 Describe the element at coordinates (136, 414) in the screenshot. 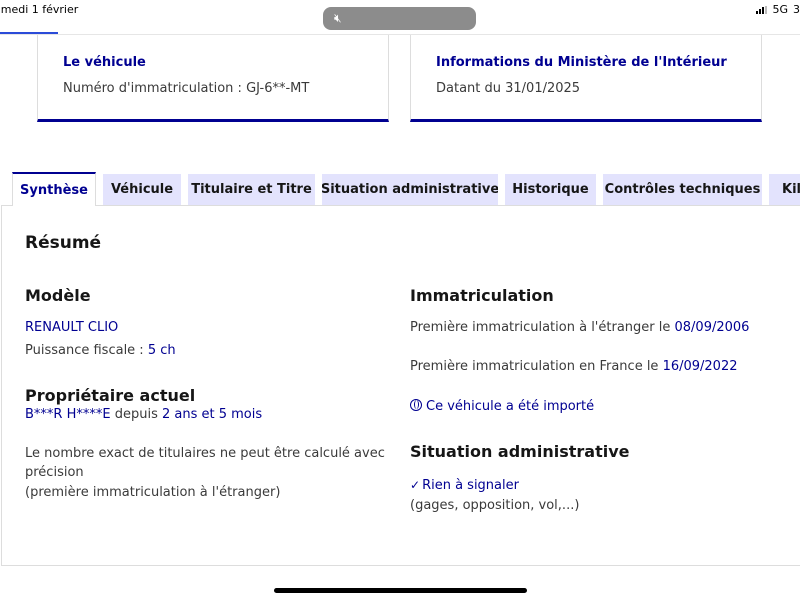

I see `owner-since-label: depuis` at that location.